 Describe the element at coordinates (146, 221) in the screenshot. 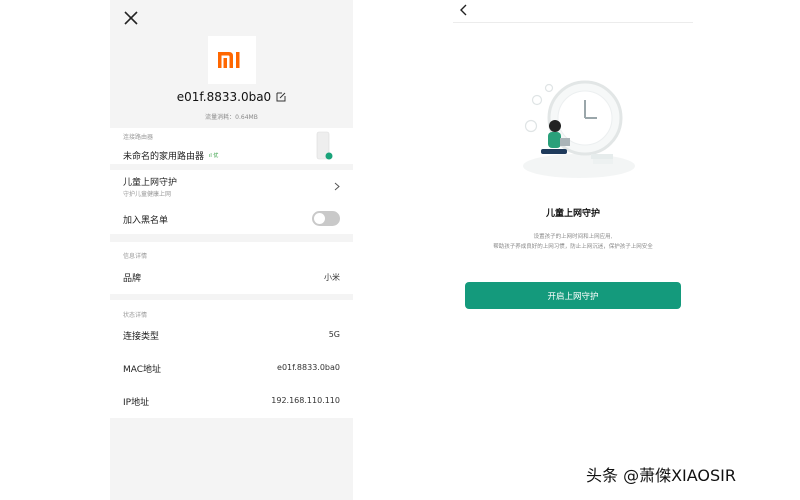

I see `blacklist-label: 加入黑名单` at that location.